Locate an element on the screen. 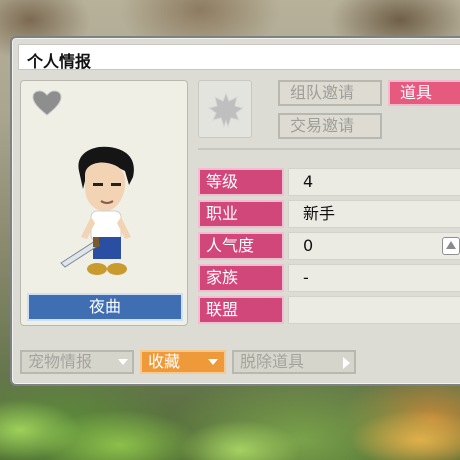 Image resolution: width=460 pixels, height=460 pixels. bottom-toolbar: 宠物情报 收藏 脱除道具 is located at coordinates (239, 363).